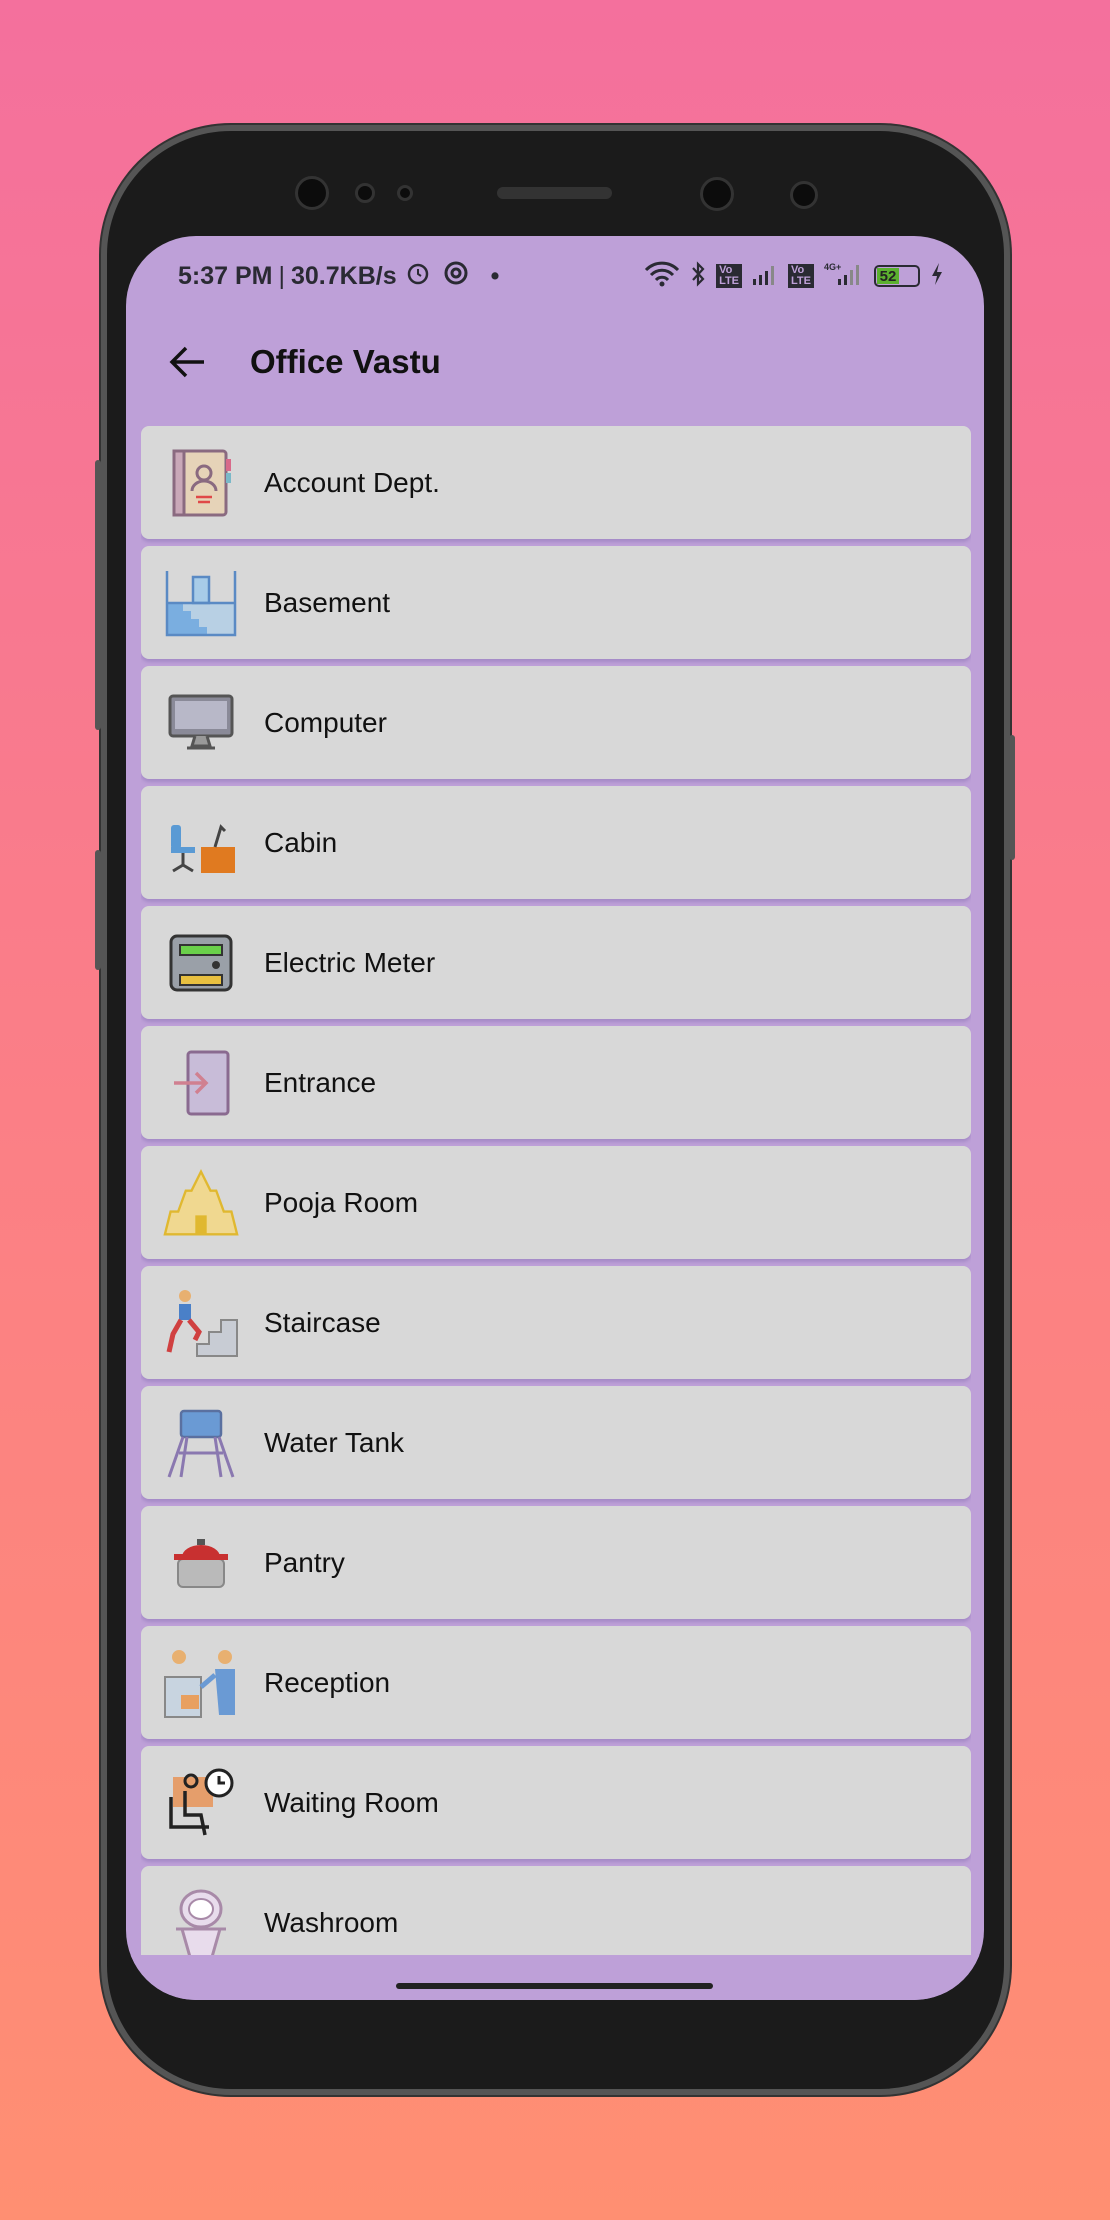  Describe the element at coordinates (556, 1910) in the screenshot. I see `list-item-washroom: Washroom` at that location.